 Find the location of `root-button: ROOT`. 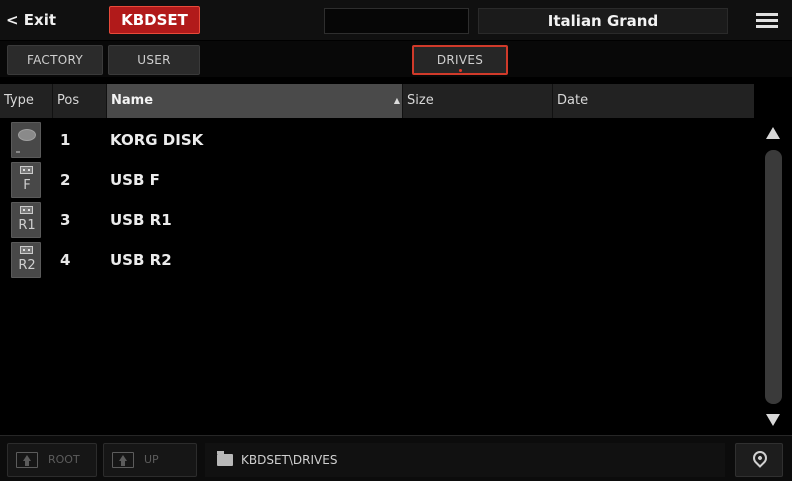

root-button: ROOT is located at coordinates (52, 460).